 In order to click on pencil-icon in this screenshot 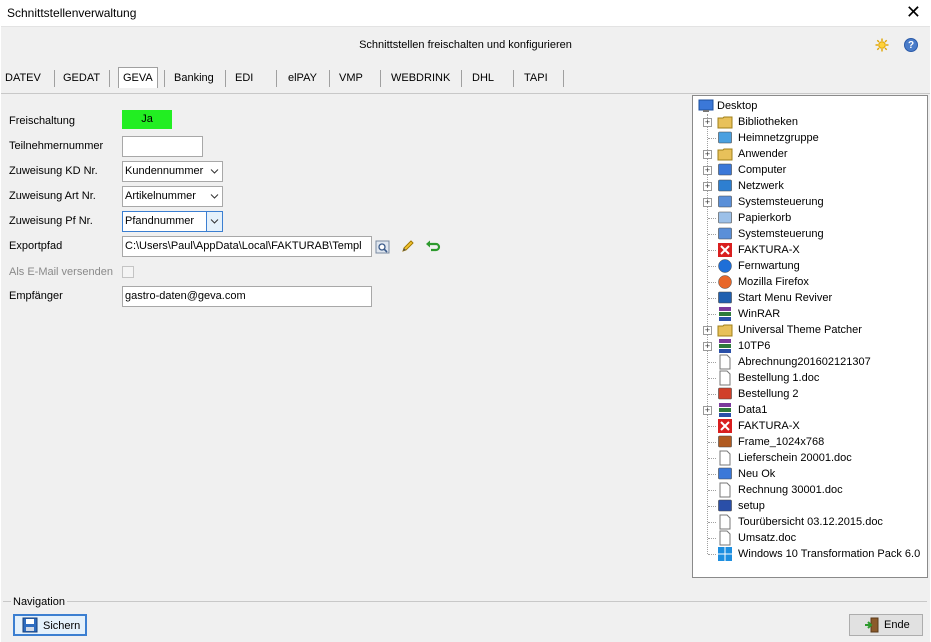, I will do `click(408, 246)`.